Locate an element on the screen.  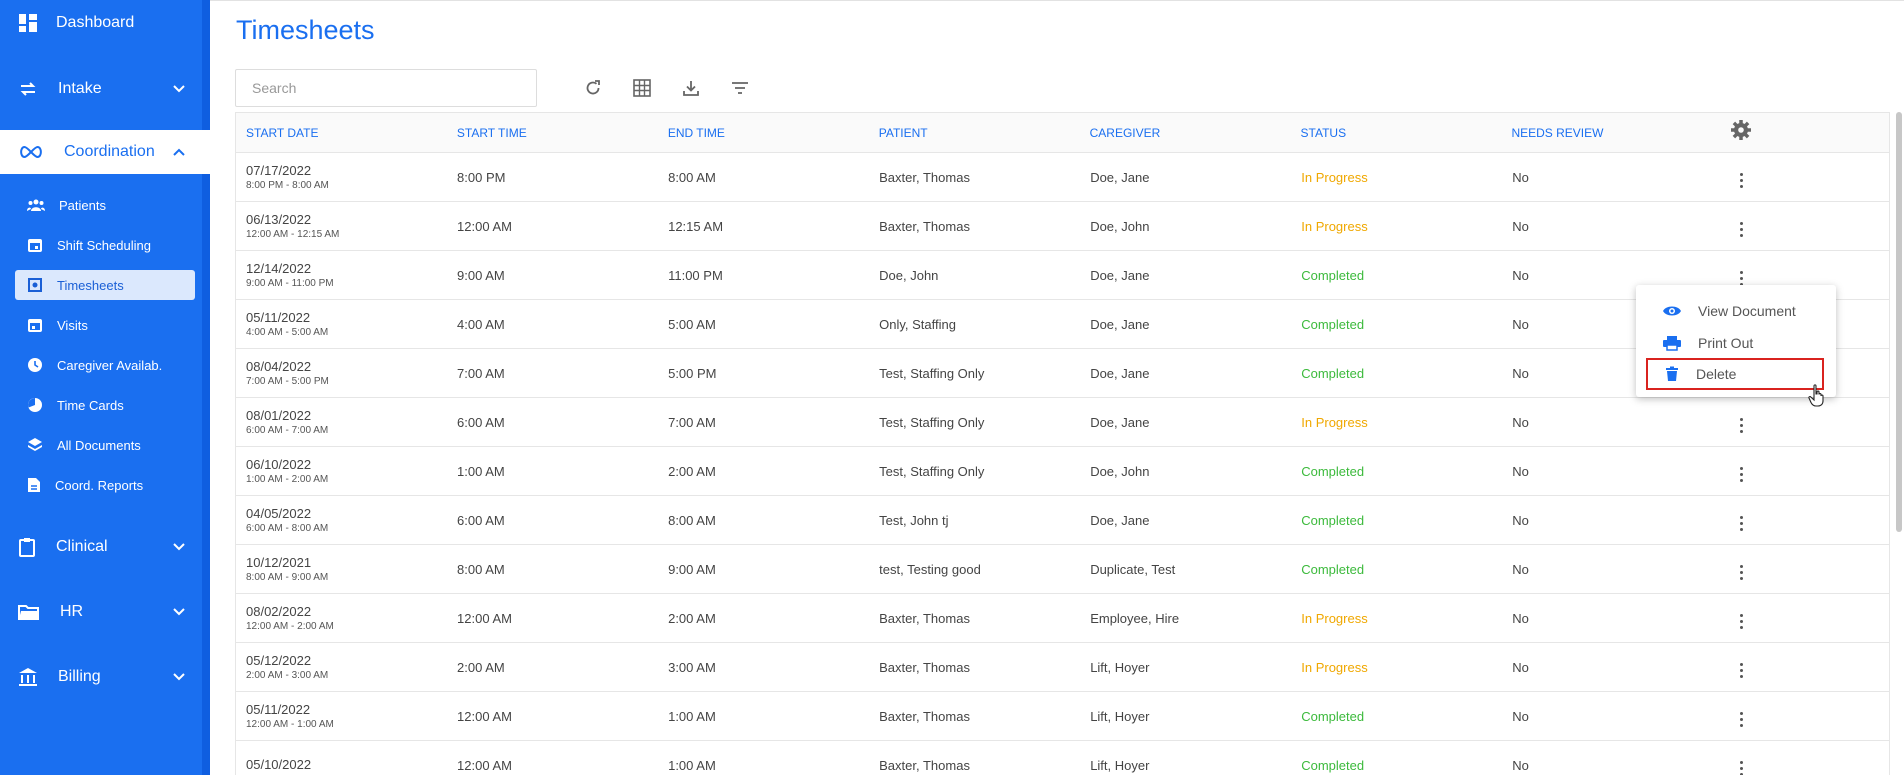
row-context-menu: View Document Print Out Delete is located at coordinates (1736, 341).